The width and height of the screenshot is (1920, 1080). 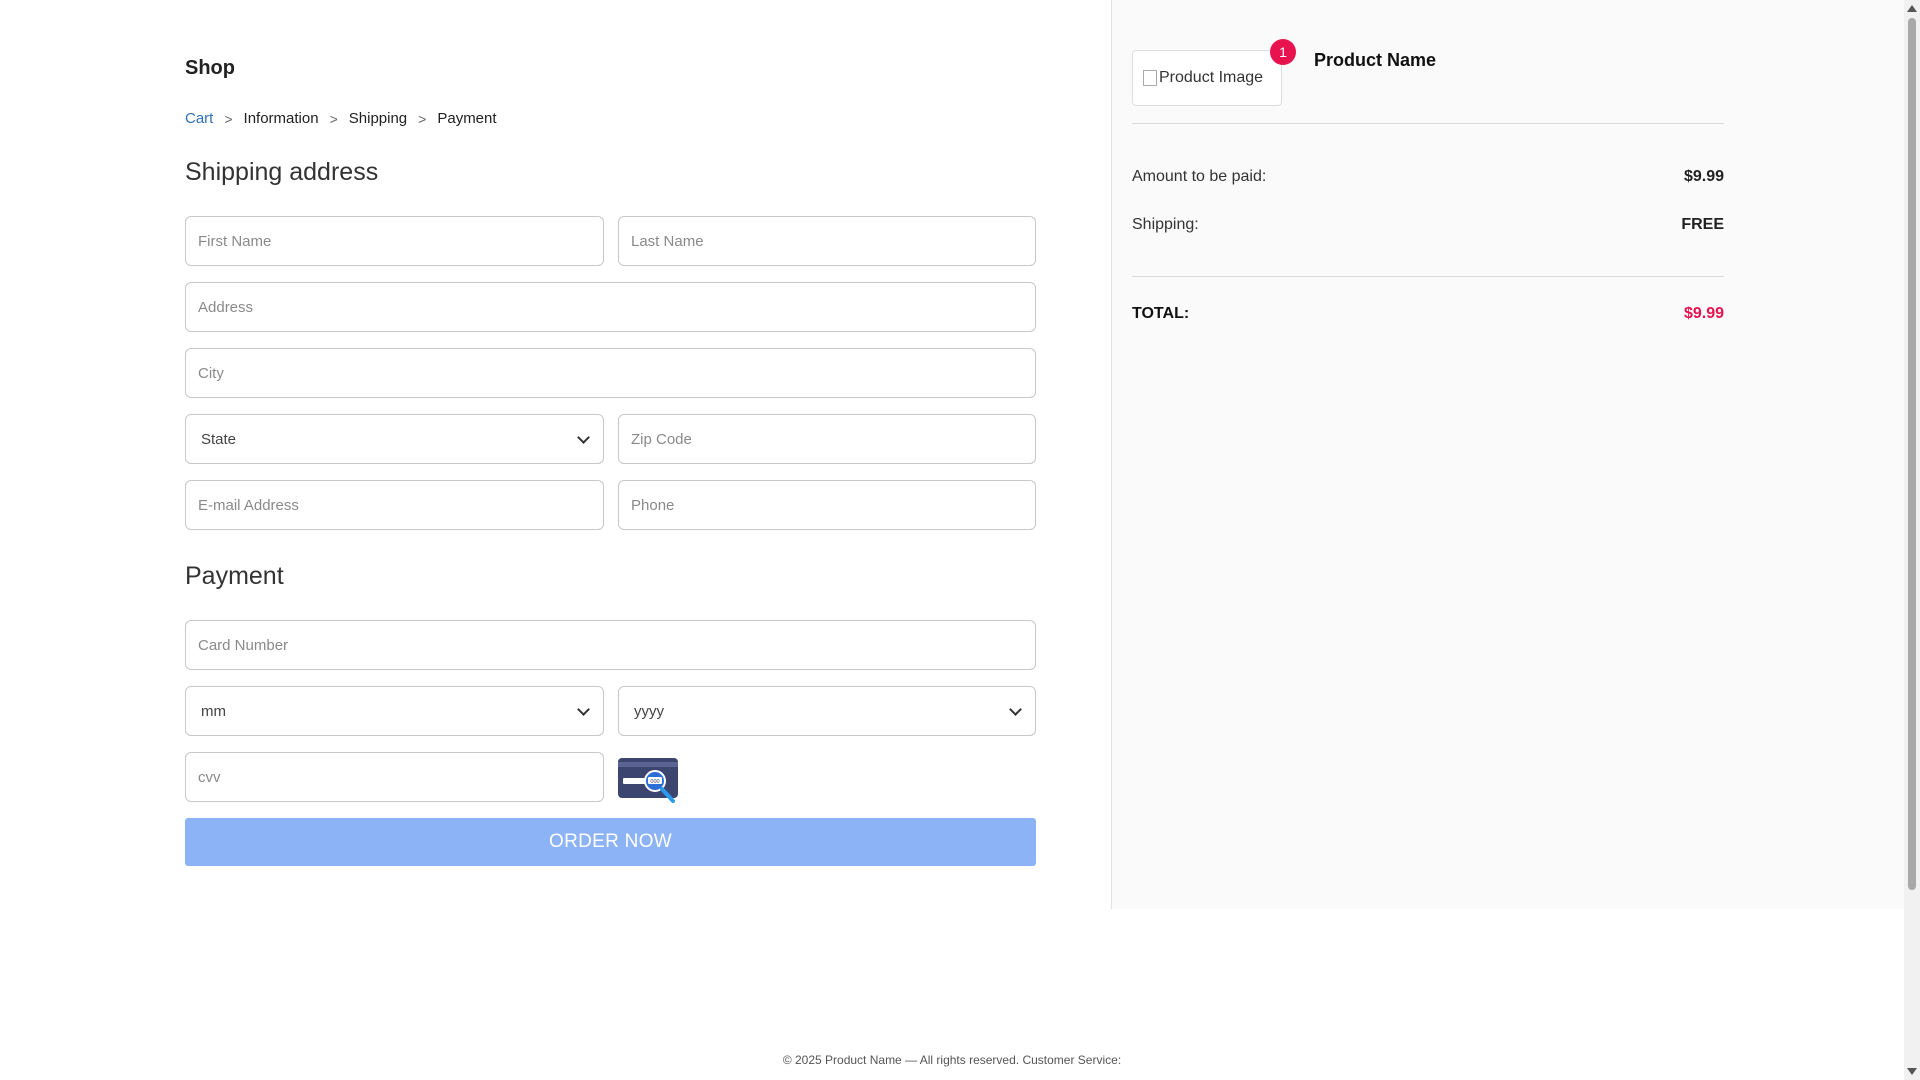 I want to click on total-value: $9.99, so click(x=1703, y=313).